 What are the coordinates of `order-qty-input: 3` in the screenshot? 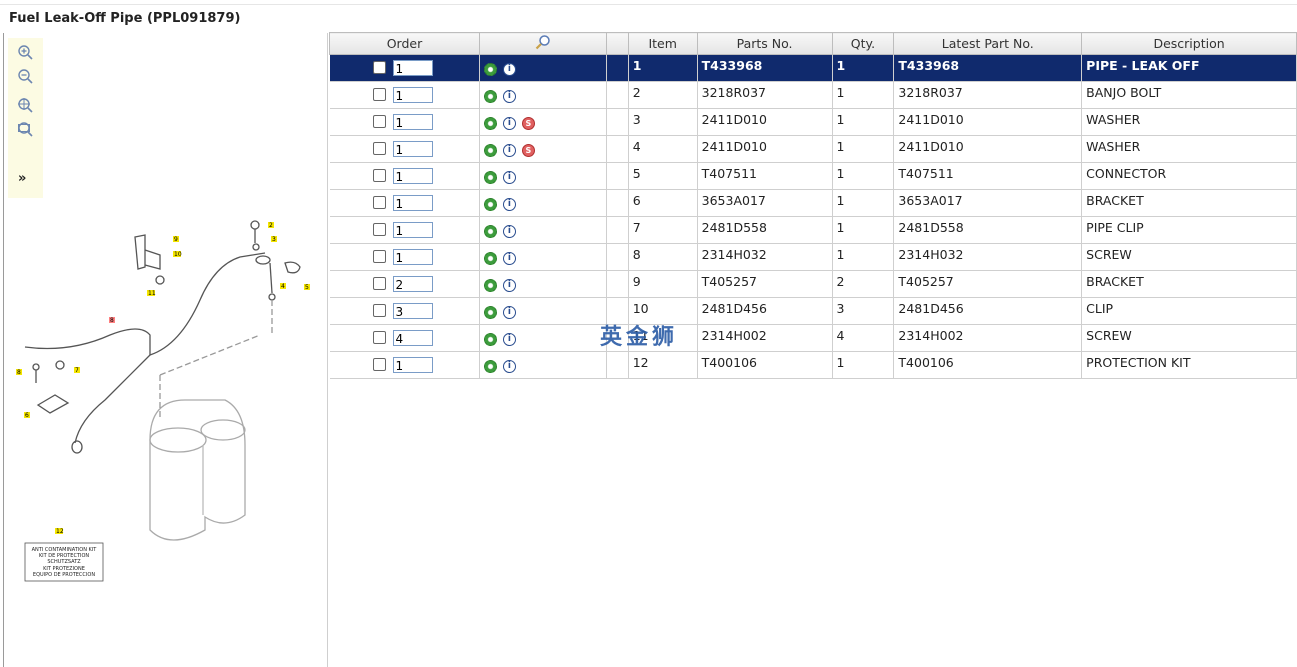 It's located at (412, 310).